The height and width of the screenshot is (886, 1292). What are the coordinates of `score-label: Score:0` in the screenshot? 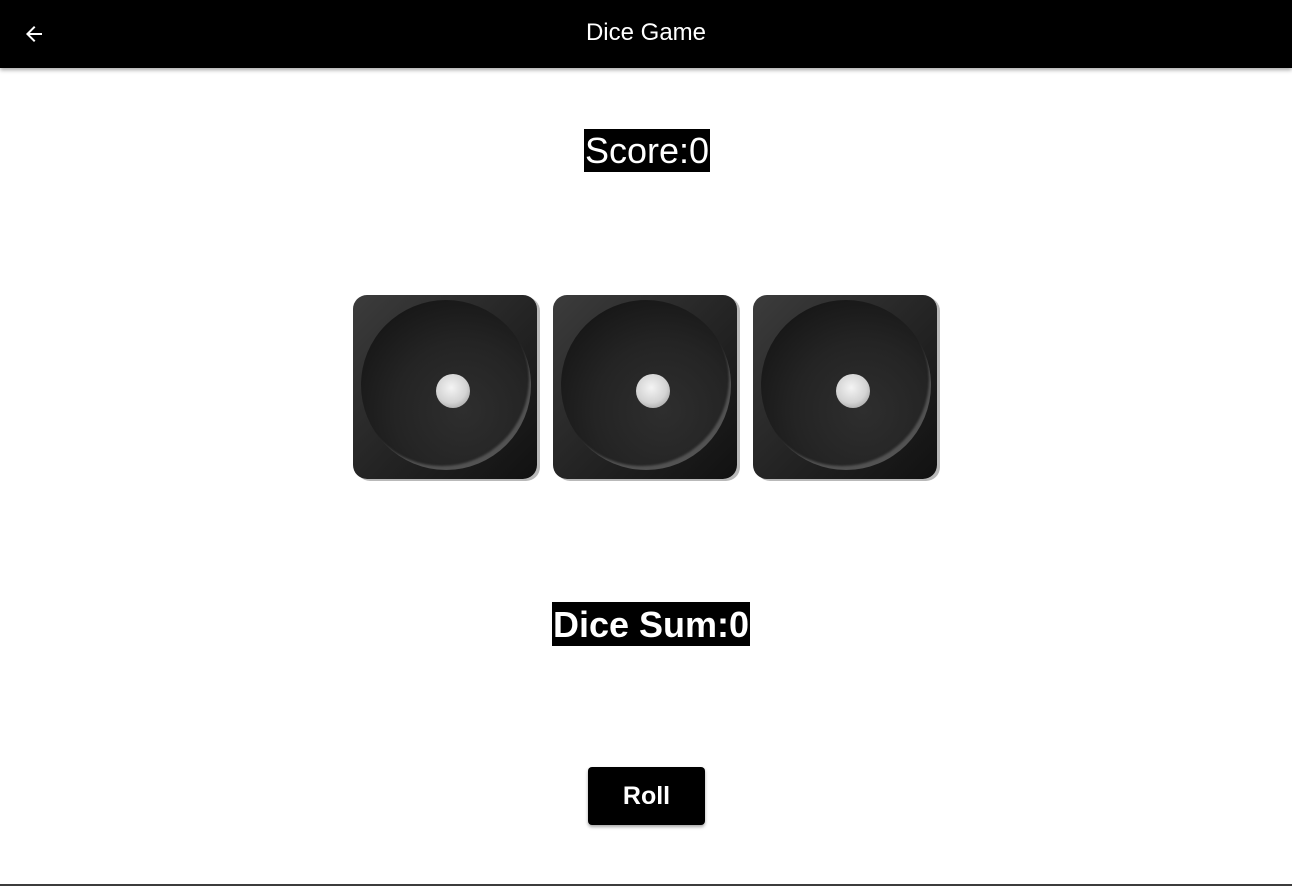 It's located at (647, 150).